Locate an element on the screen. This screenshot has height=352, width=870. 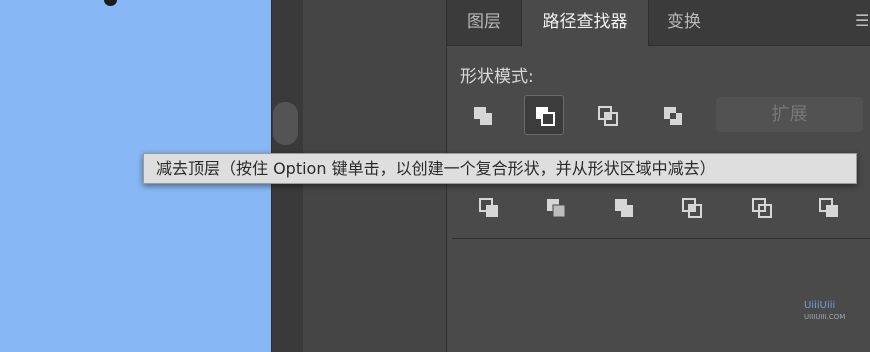
unite-icon is located at coordinates (483, 116).